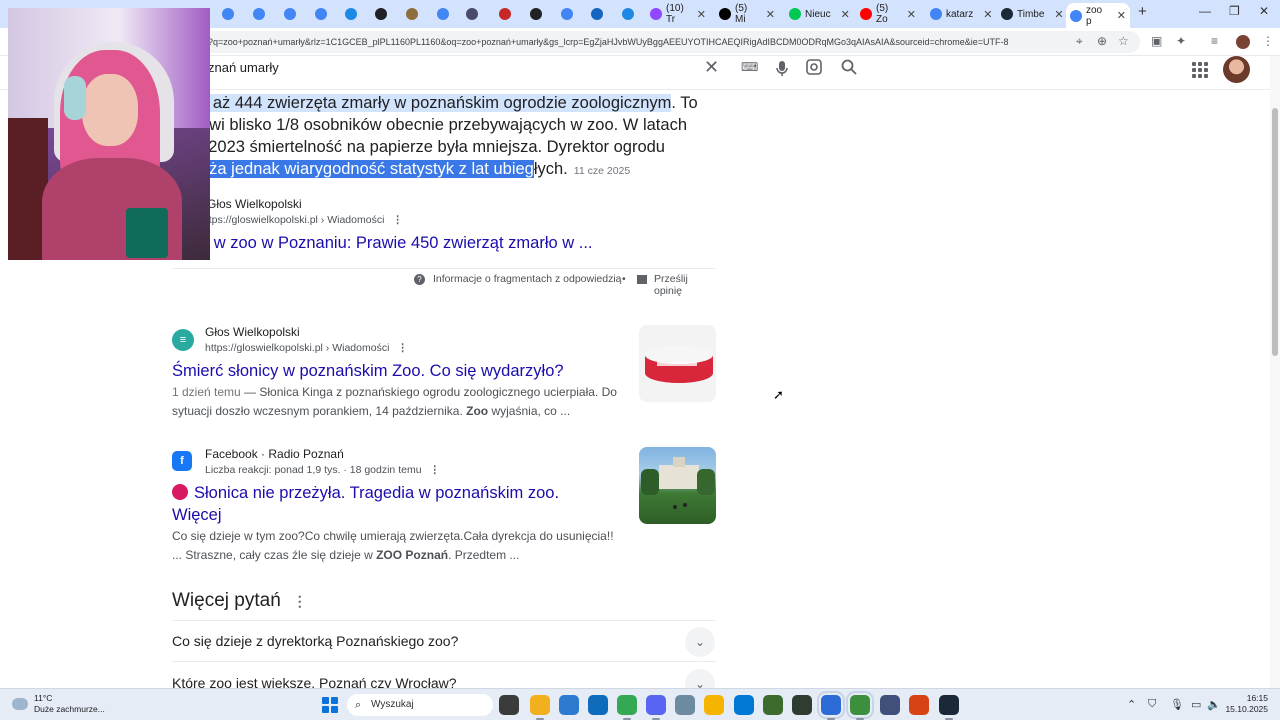 The width and height of the screenshot is (1280, 720). Describe the element at coordinates (1102, 41) in the screenshot. I see `zoom-icon: ⊕` at that location.